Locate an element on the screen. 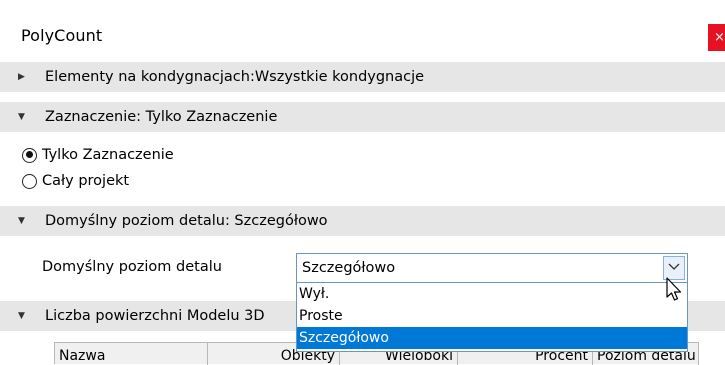  section-detail-header: ▼ Domyślny poziom detalu: Szczegółowo is located at coordinates (362, 221).